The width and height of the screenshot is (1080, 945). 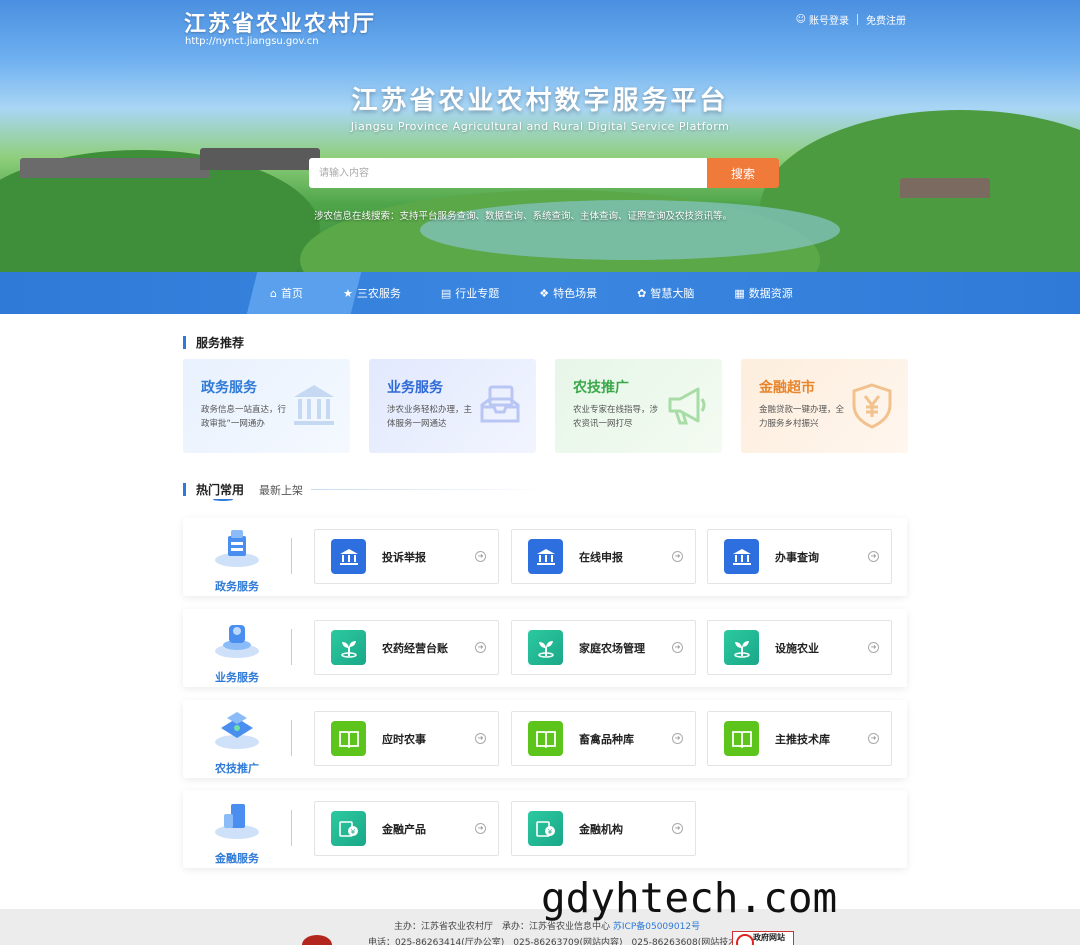 I want to click on login-link: 账号登录, so click(x=829, y=19).